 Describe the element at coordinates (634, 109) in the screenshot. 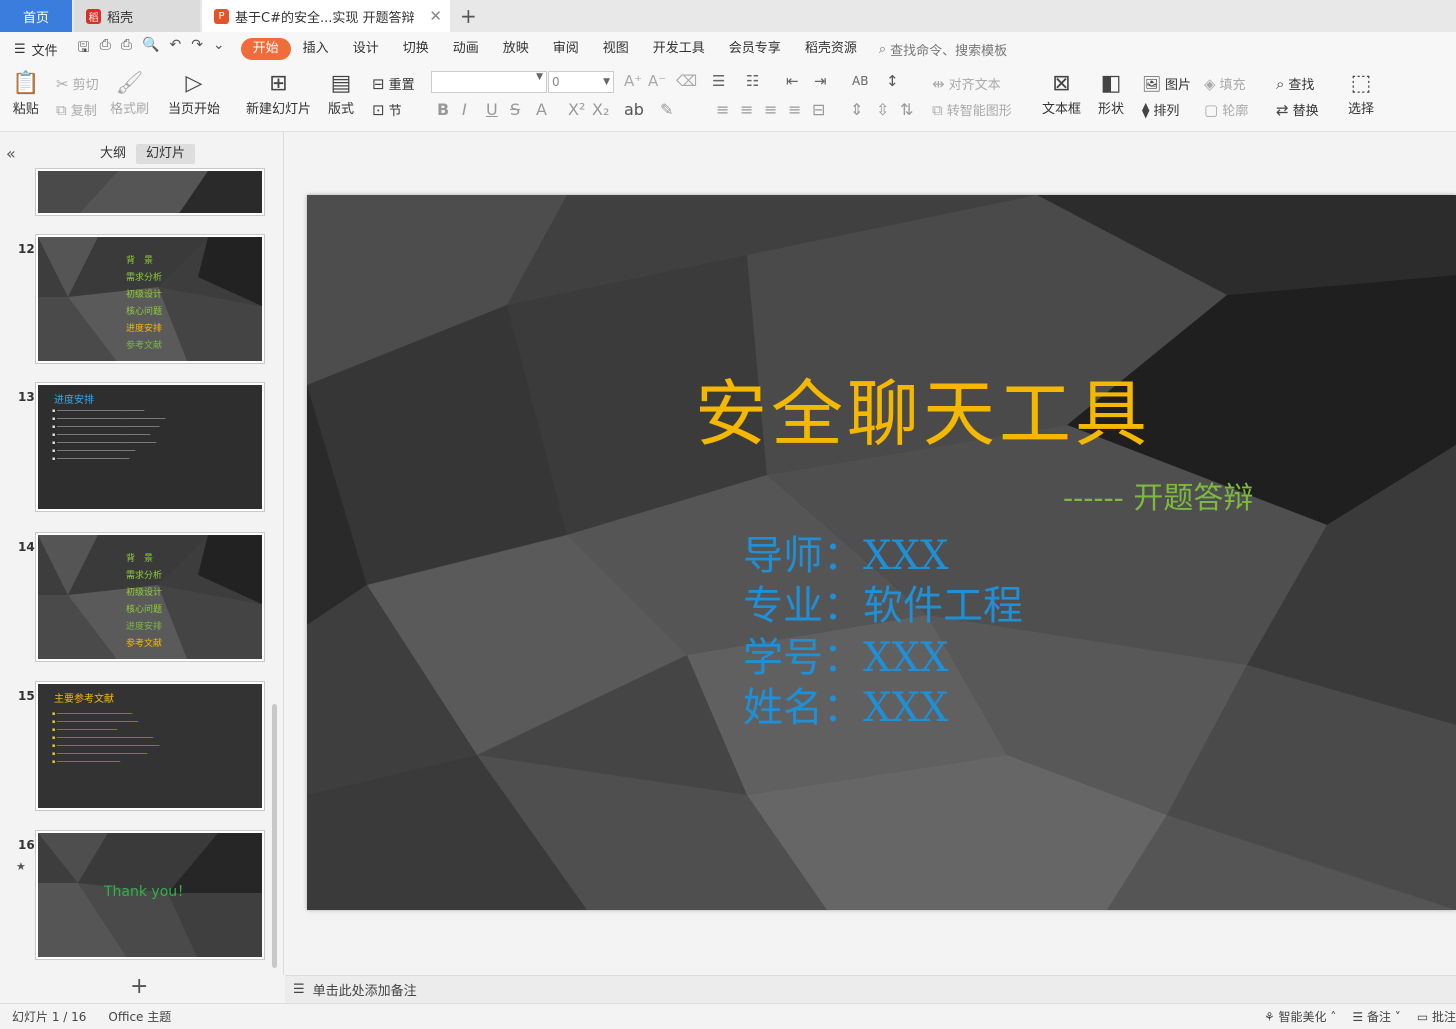

I see `phonetic-icon: ab` at that location.